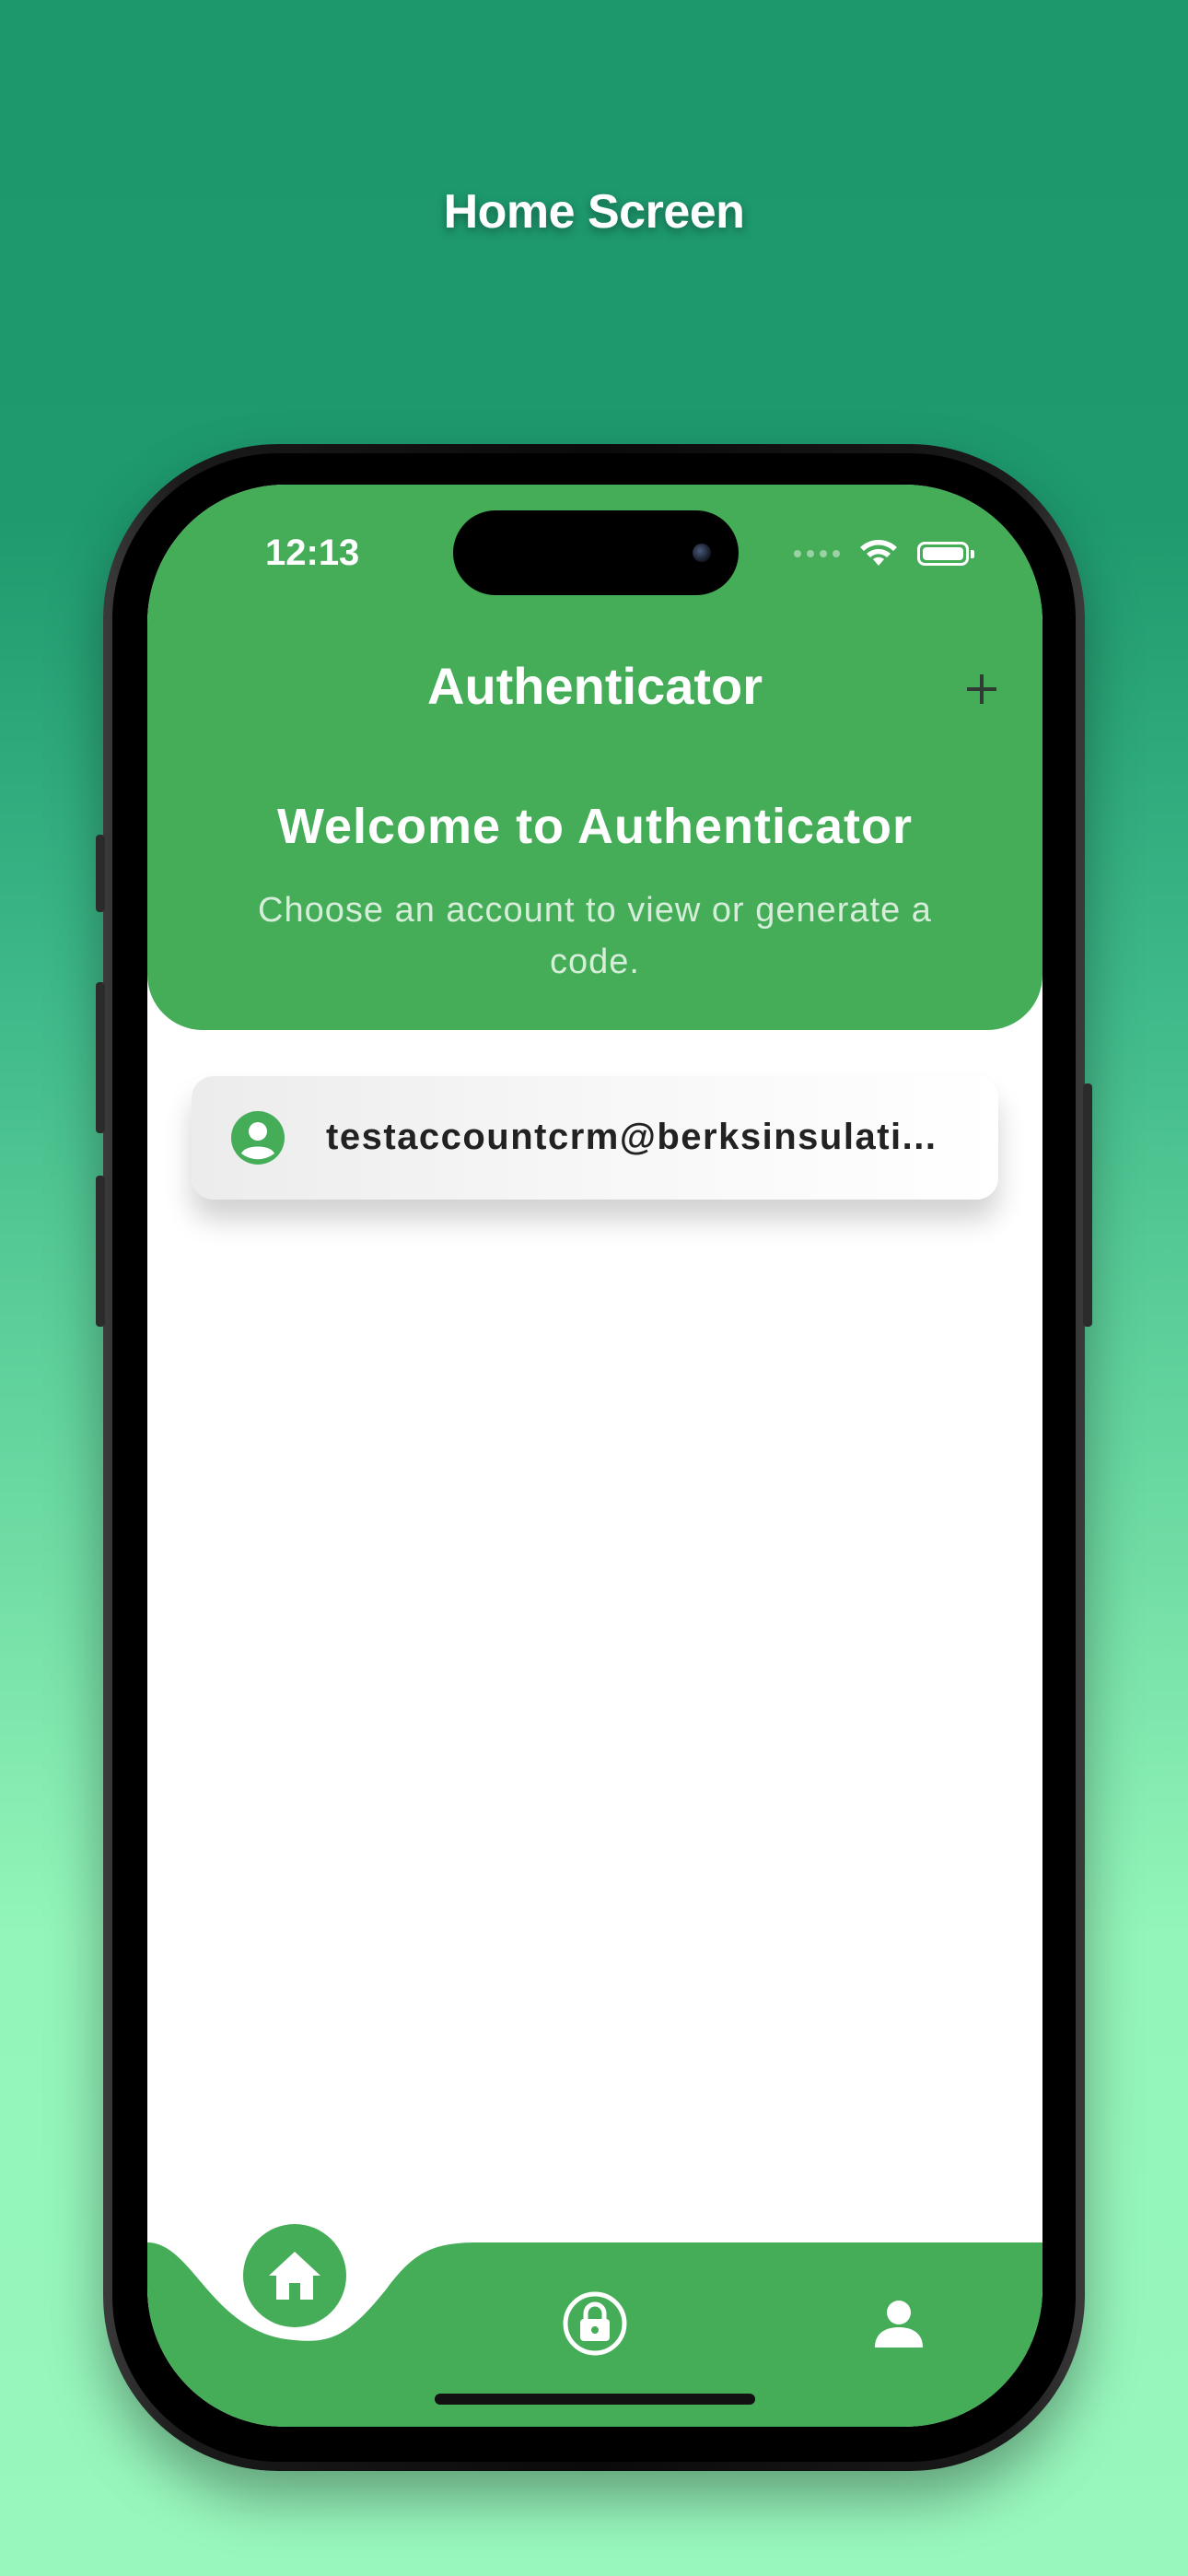 The height and width of the screenshot is (2576, 1188). What do you see at coordinates (878, 553) in the screenshot?
I see `wifi-icon` at bounding box center [878, 553].